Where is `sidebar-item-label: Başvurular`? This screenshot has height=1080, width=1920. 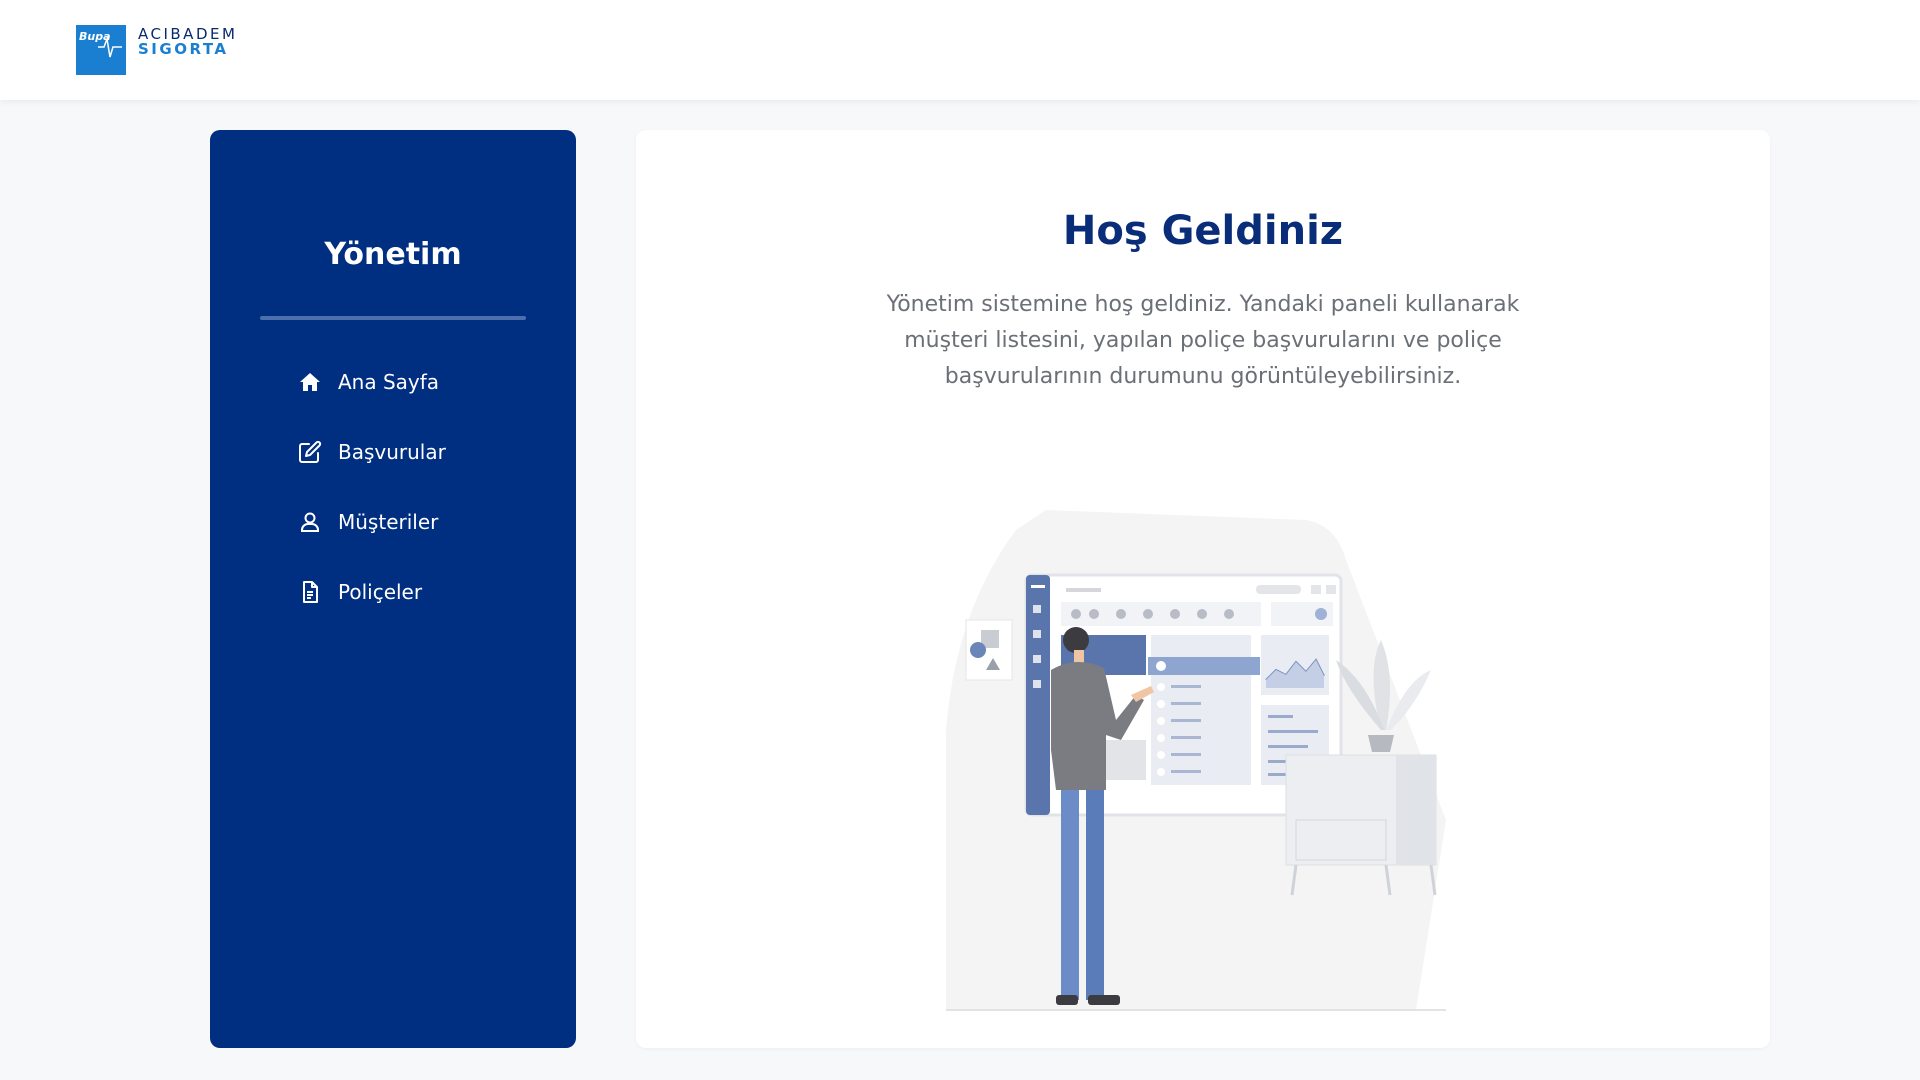
sidebar-item-label: Başvurular is located at coordinates (392, 452).